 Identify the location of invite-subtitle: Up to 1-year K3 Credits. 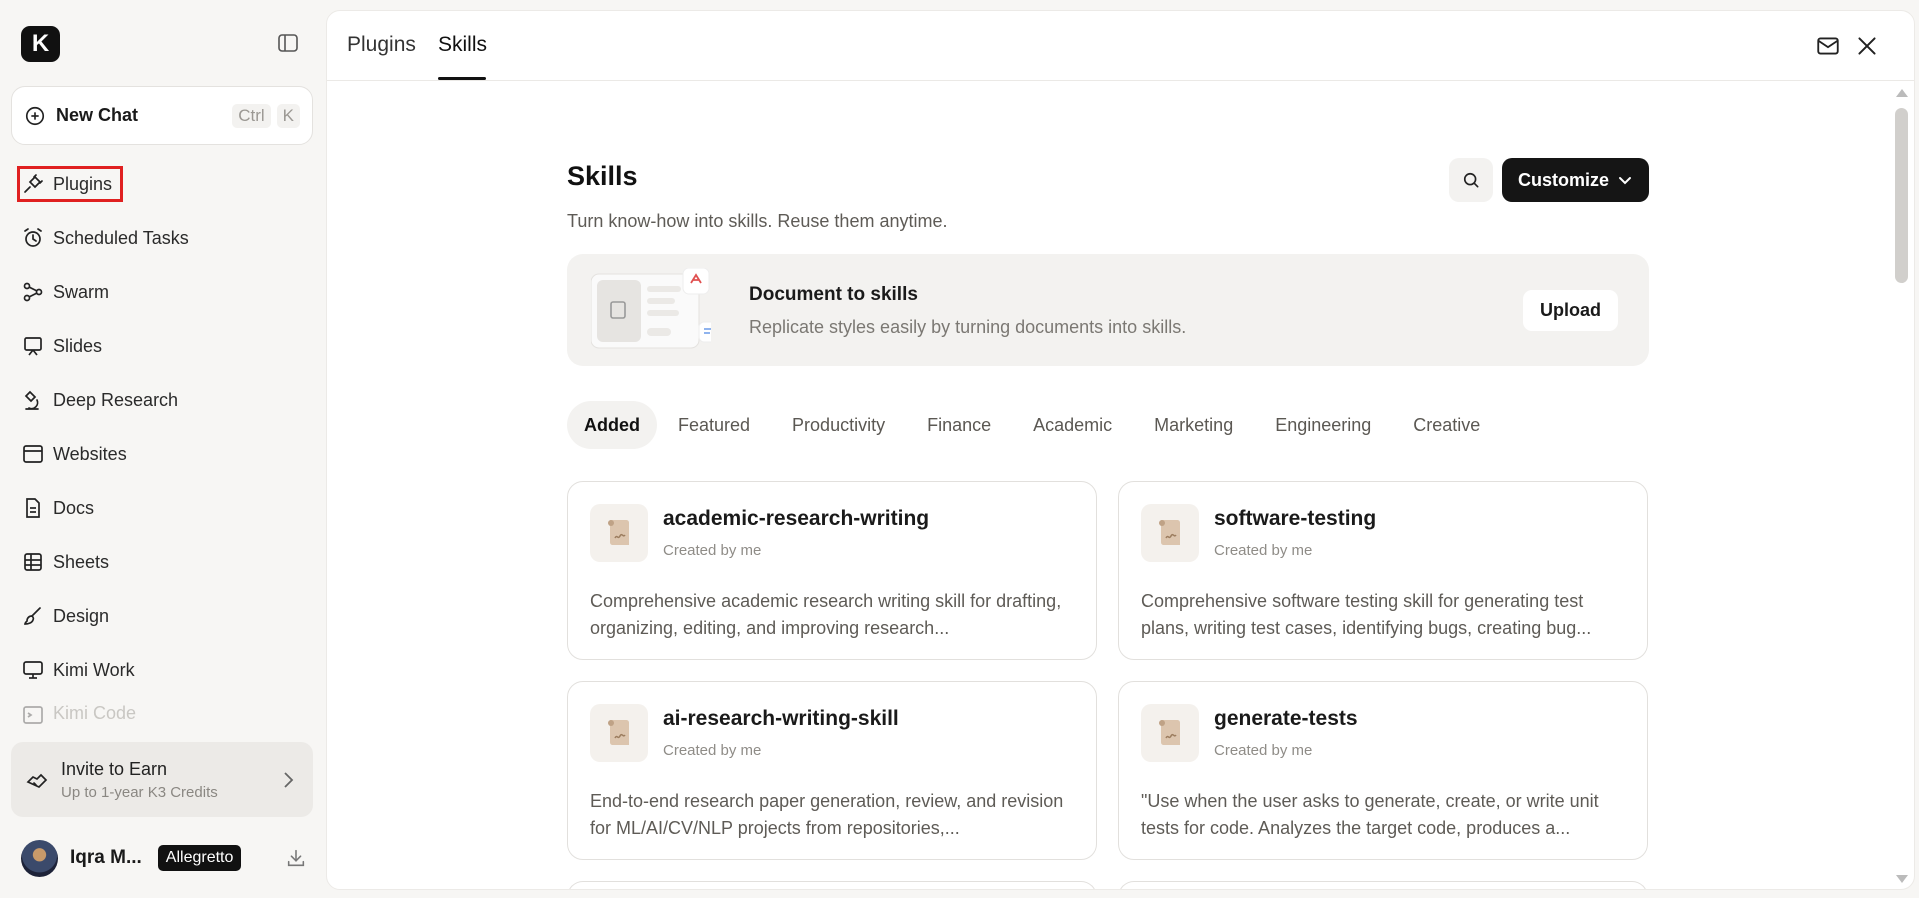
(139, 792).